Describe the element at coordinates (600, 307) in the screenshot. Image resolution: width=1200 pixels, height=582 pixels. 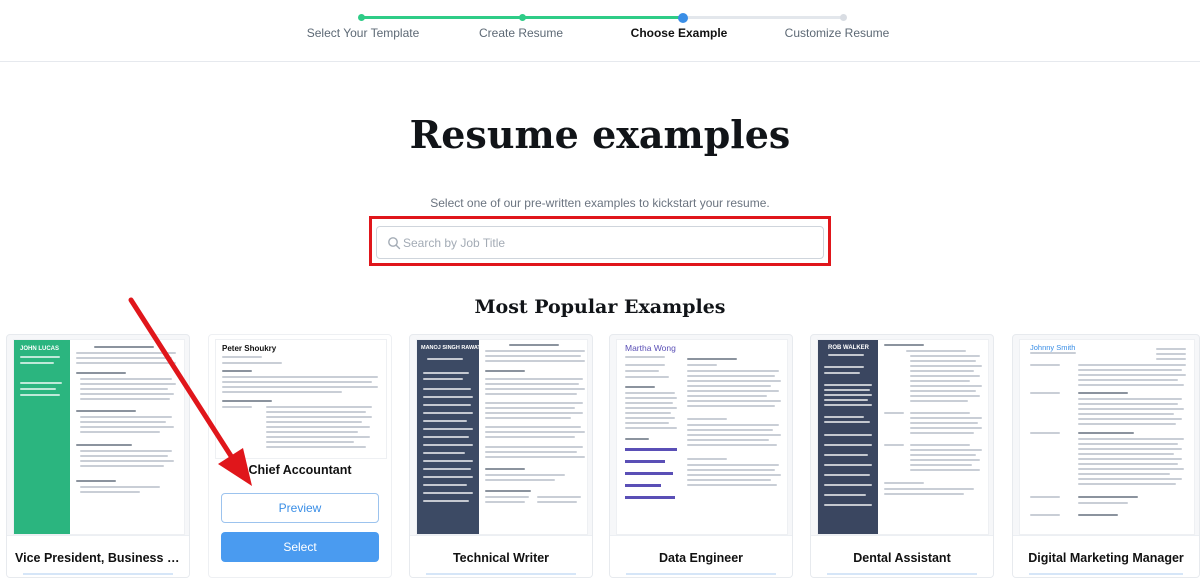
I see `section-title: Most Popular Examples` at that location.